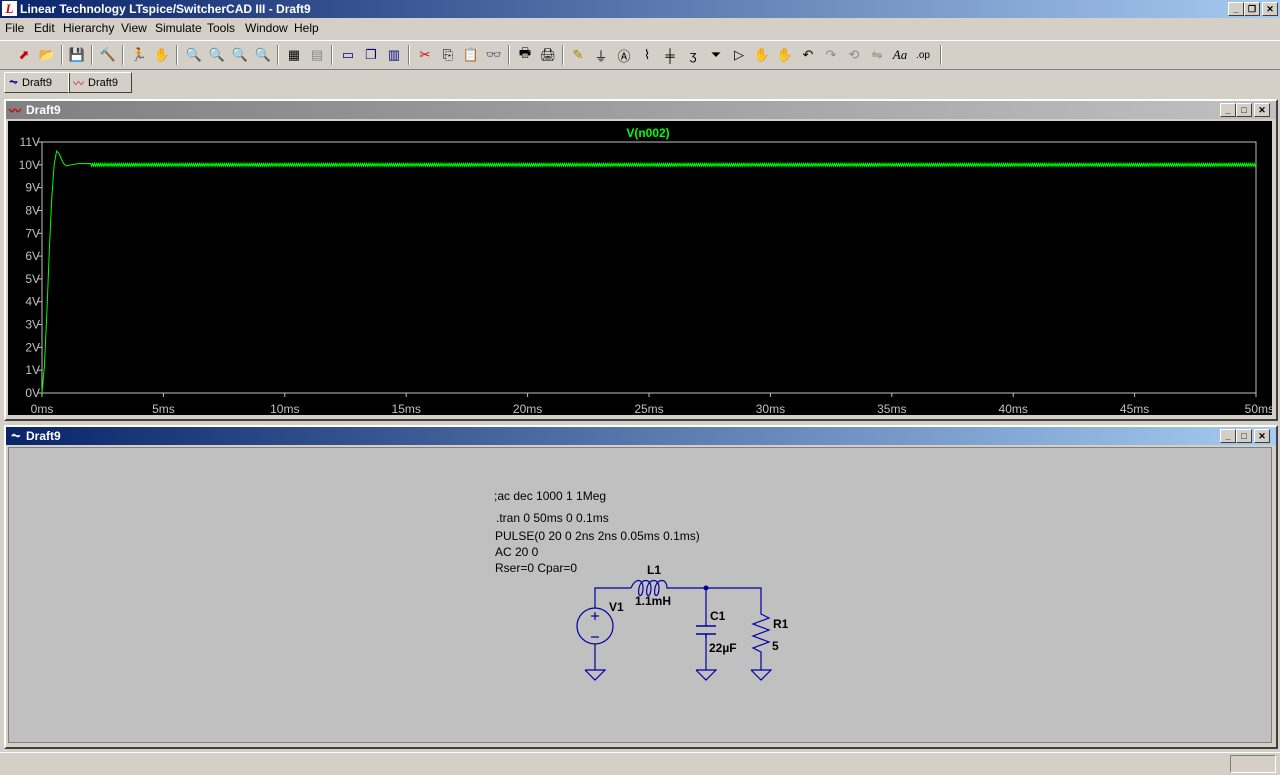 The width and height of the screenshot is (1280, 775). Describe the element at coordinates (471, 55) in the screenshot. I see `paste-icon: 📋` at that location.